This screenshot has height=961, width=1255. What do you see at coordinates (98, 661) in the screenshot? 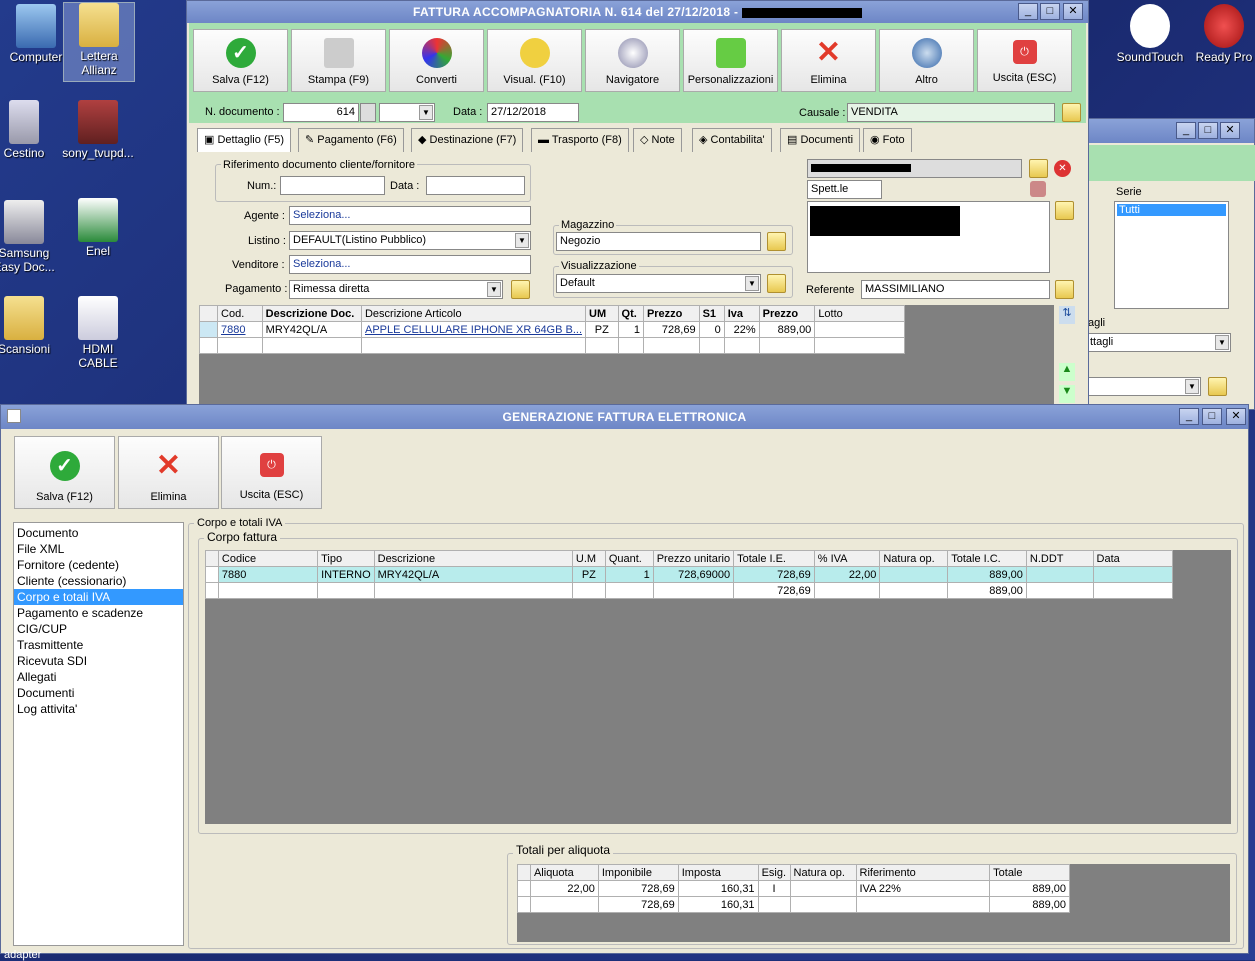
I see `nav-item-ricevuta-sdi: Ricevuta SDI` at bounding box center [98, 661].